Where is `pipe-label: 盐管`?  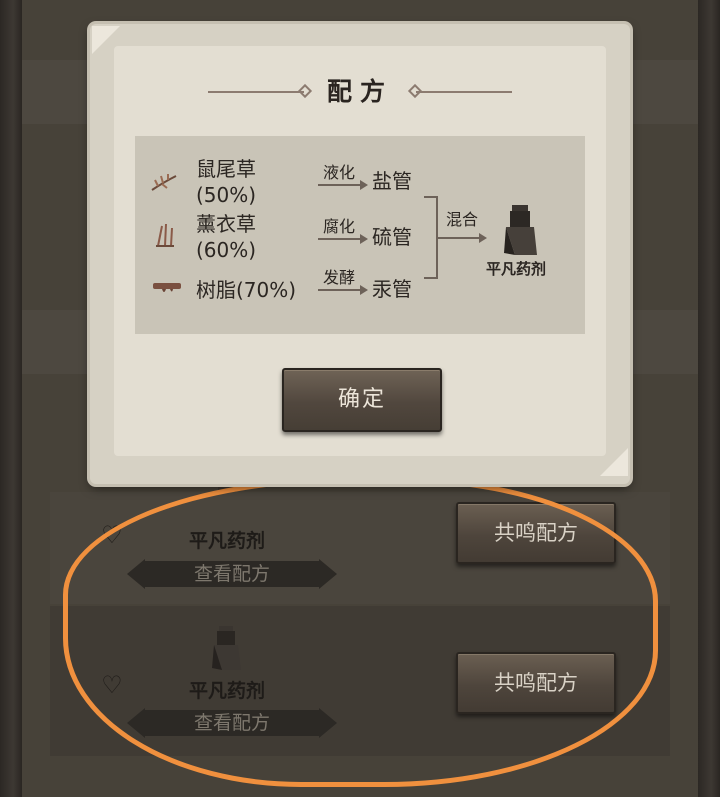
pipe-label: 盐管 is located at coordinates (392, 181).